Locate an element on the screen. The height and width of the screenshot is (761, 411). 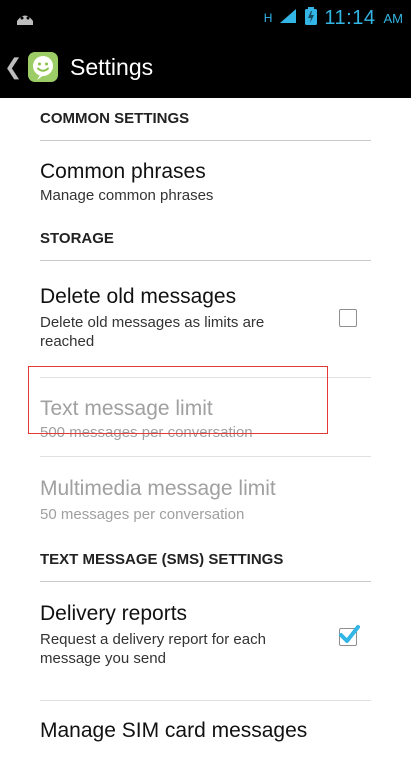
delete-old-messages-checkbox is located at coordinates (348, 318).